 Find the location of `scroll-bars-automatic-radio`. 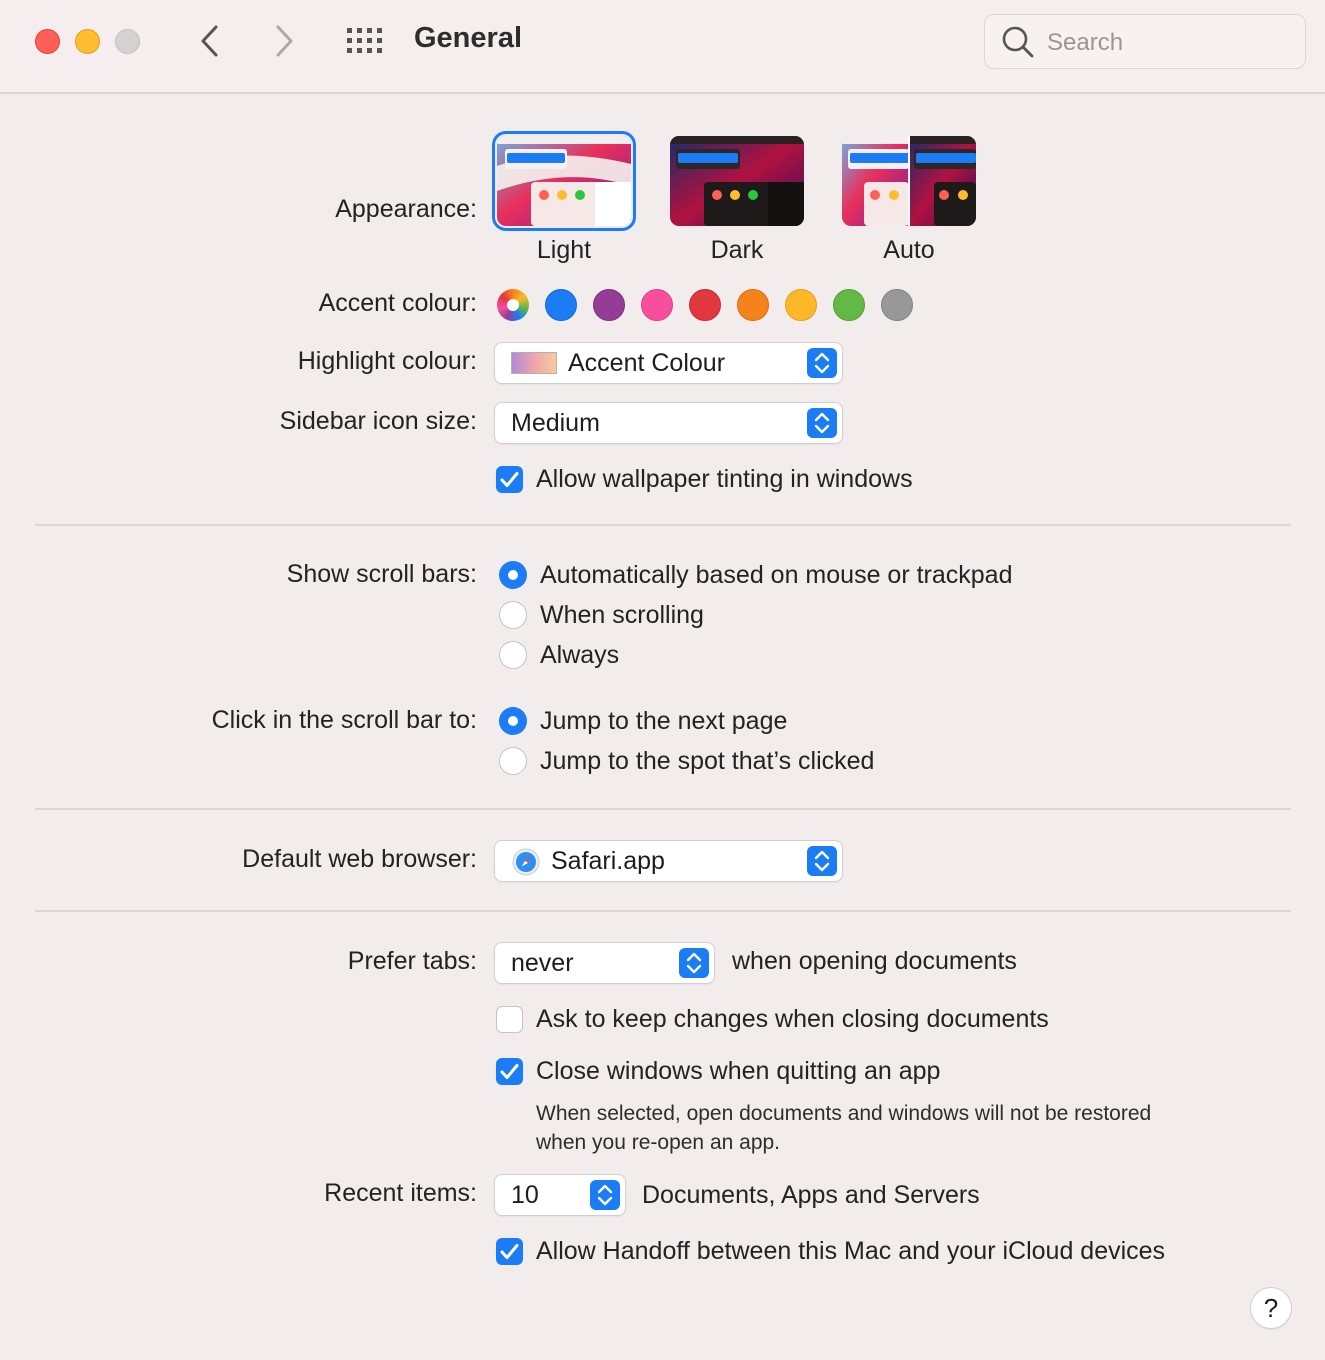

scroll-bars-automatic-radio is located at coordinates (513, 575).